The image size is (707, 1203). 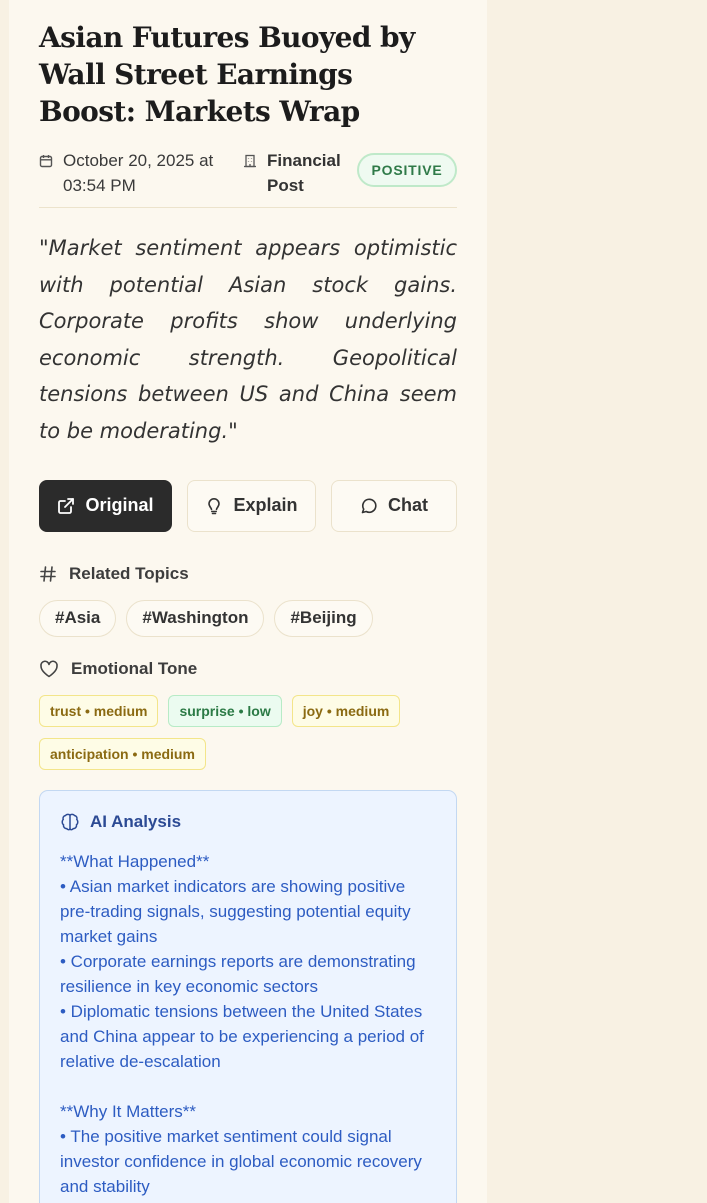 I want to click on original-button: Original, so click(x=105, y=505).